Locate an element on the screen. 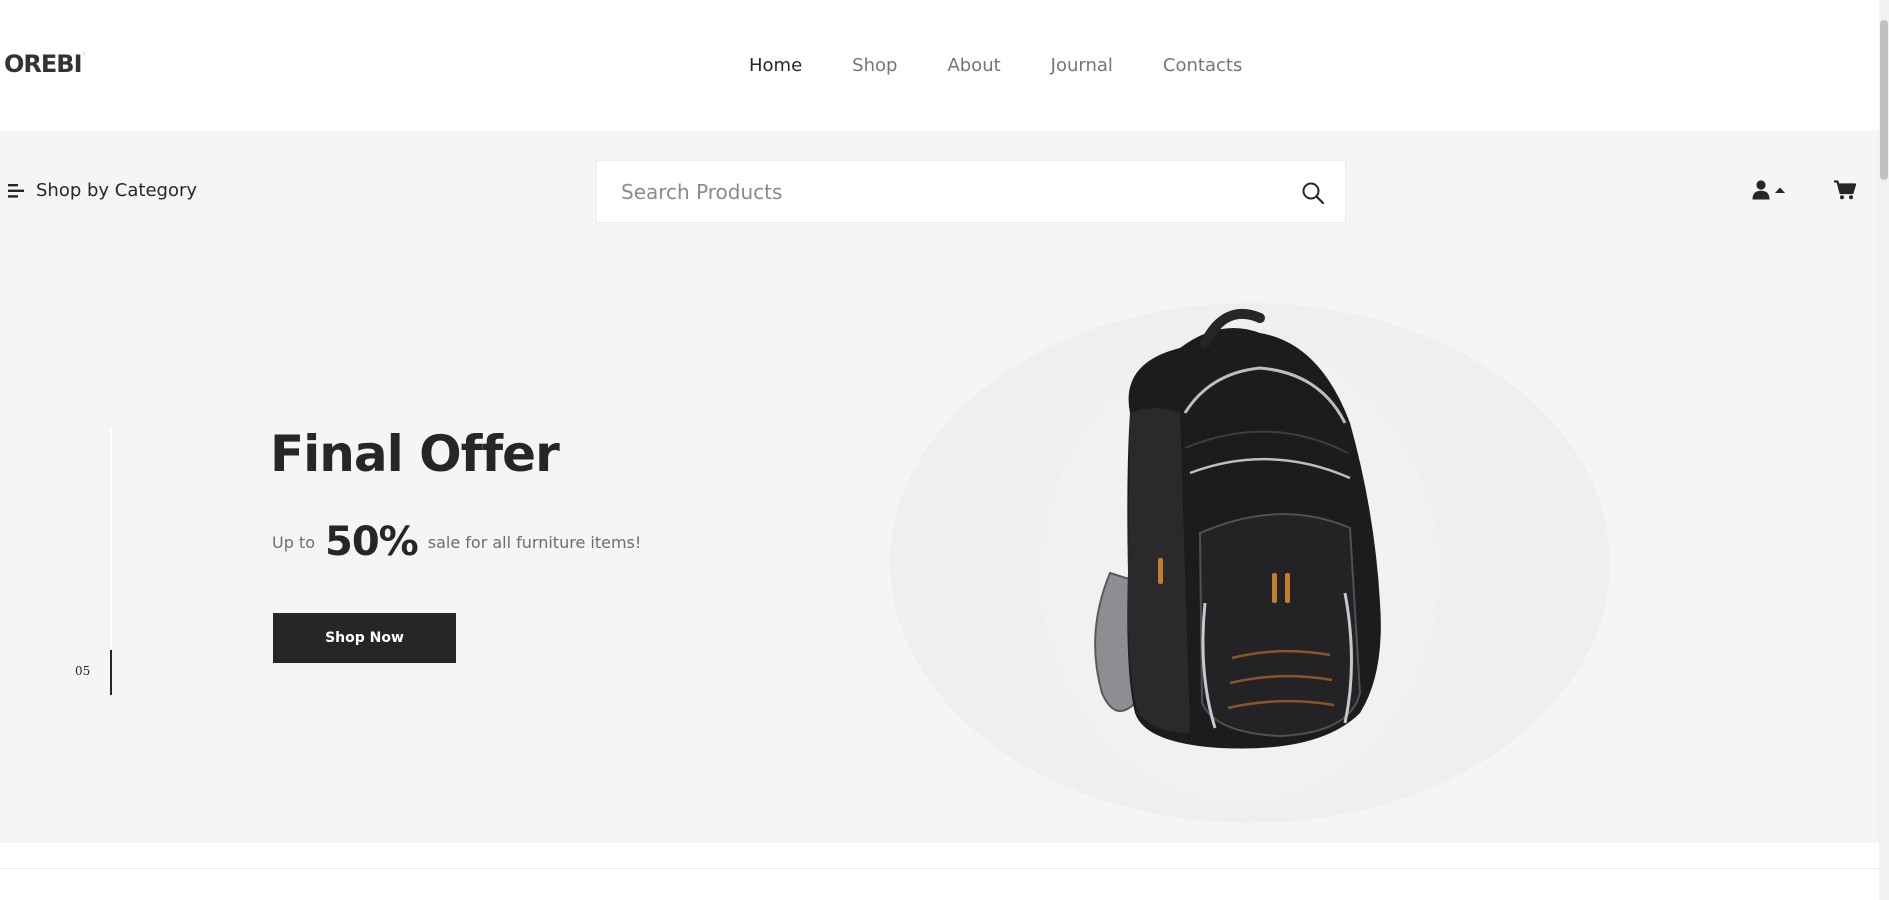  page-scrollbar is located at coordinates (1884, 450).